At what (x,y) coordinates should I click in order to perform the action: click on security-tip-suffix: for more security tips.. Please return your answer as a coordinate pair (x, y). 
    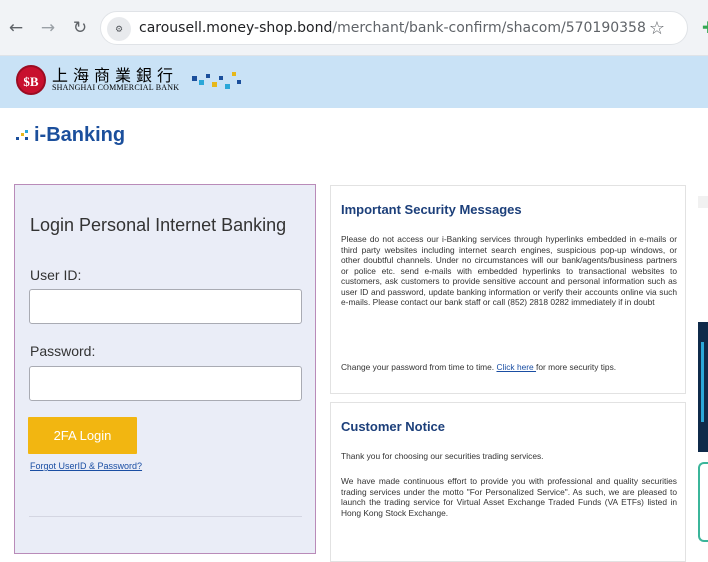
    Looking at the image, I should click on (576, 367).